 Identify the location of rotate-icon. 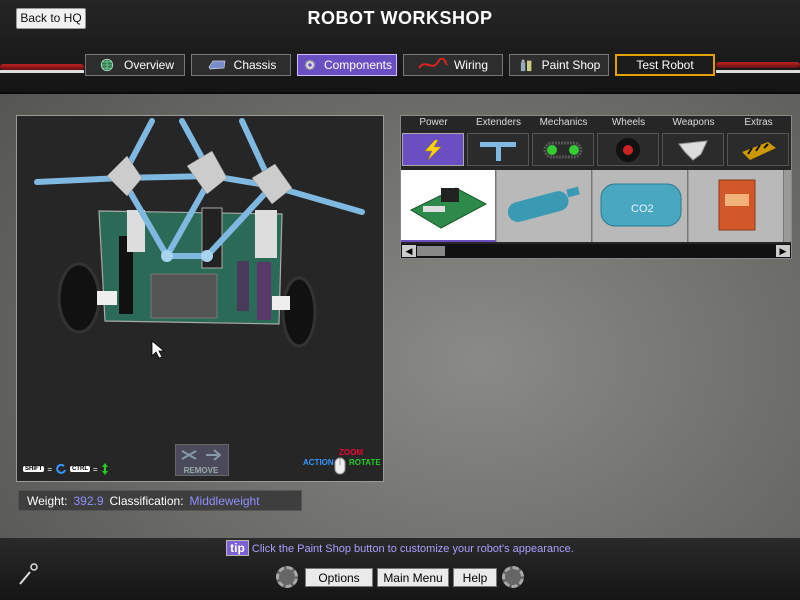
(61, 468).